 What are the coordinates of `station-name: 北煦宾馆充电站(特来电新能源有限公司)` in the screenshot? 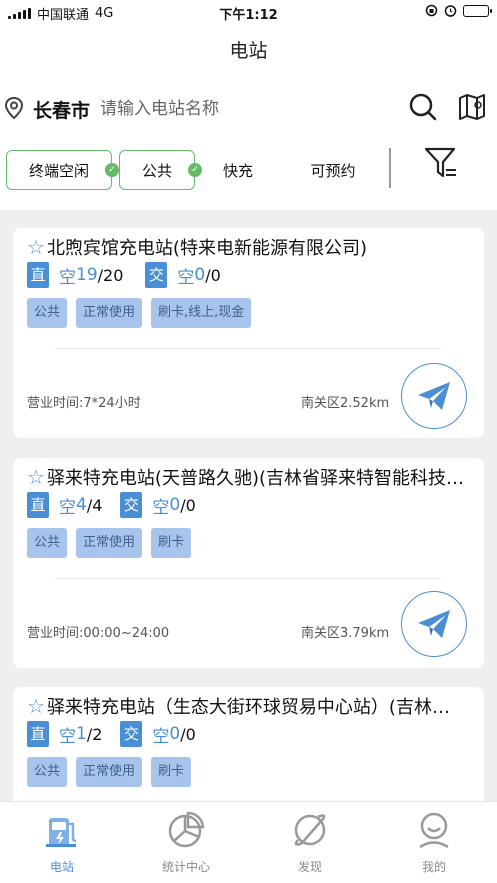 It's located at (206, 248).